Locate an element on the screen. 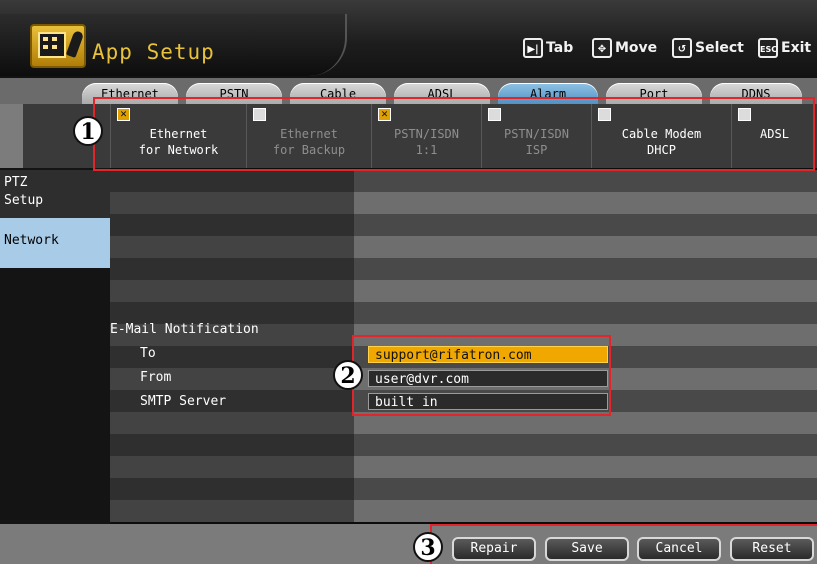 This screenshot has width=817, height=564. help-move: ✥ Move is located at coordinates (624, 48).